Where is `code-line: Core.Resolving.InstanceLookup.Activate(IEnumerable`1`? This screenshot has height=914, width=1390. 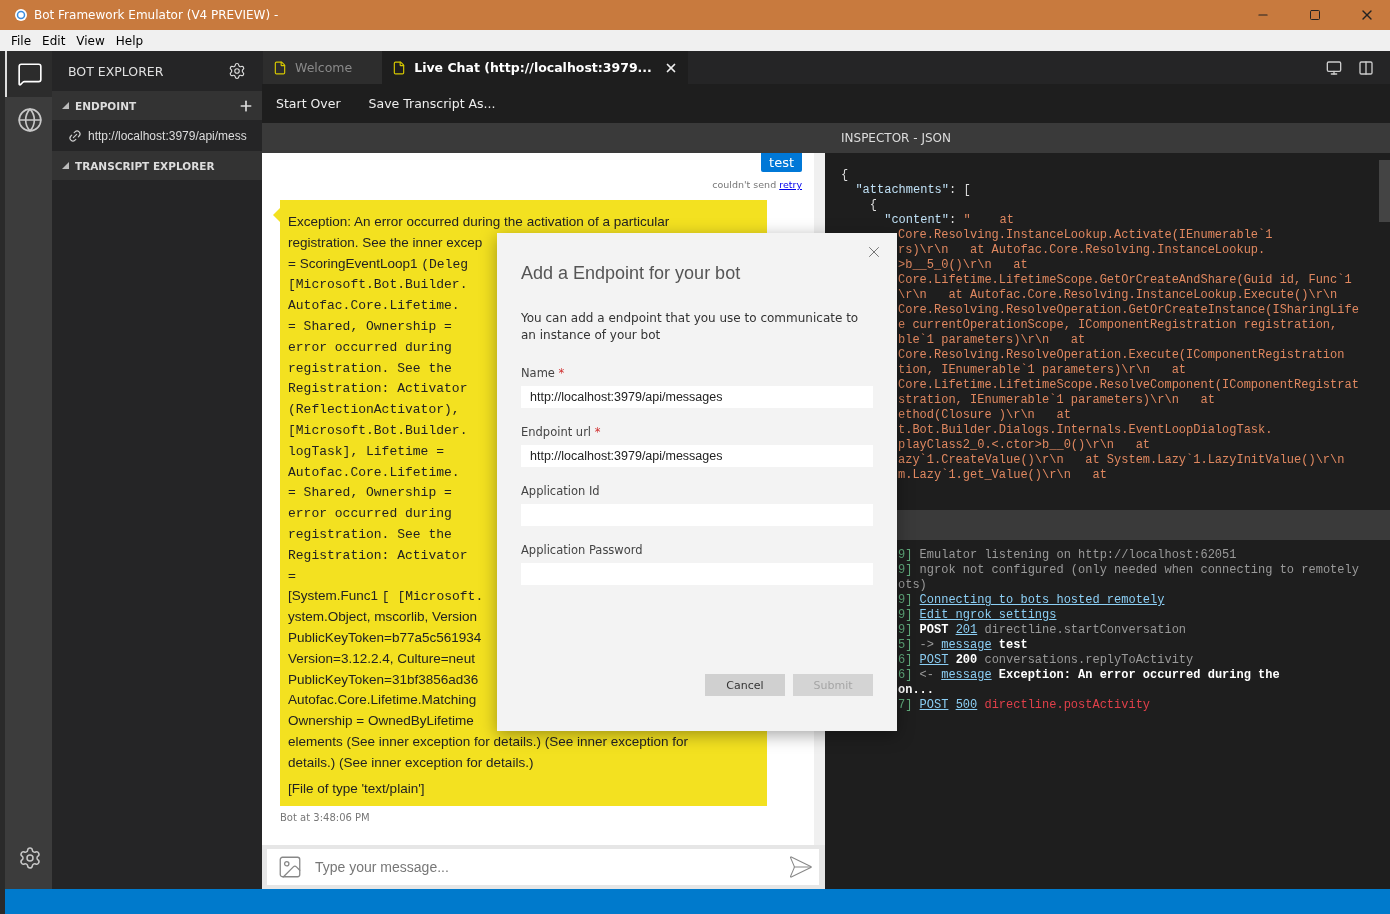 code-line: Core.Resolving.InstanceLookup.Activate(IEnumerable`1 is located at coordinates (1086, 235).